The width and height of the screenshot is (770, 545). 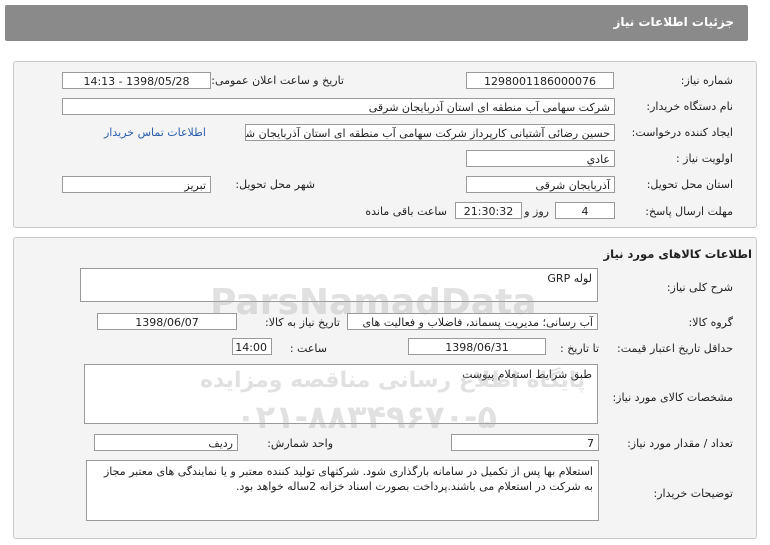 I want to click on goods-section-title: اطلاعات کالاهای مورد نیاز, so click(x=677, y=254).